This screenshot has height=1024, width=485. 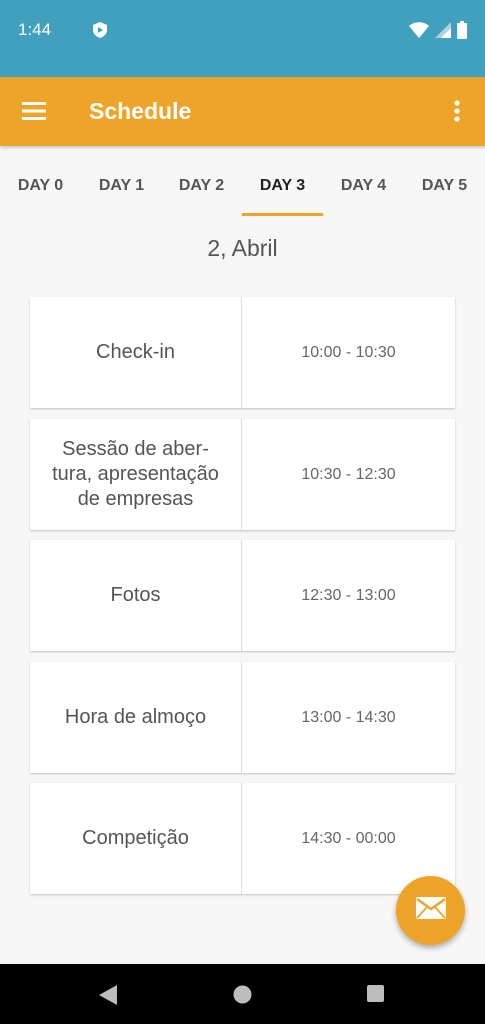 I want to click on schedule-item: Check-in 10:00 - 10:30, so click(x=242, y=352).